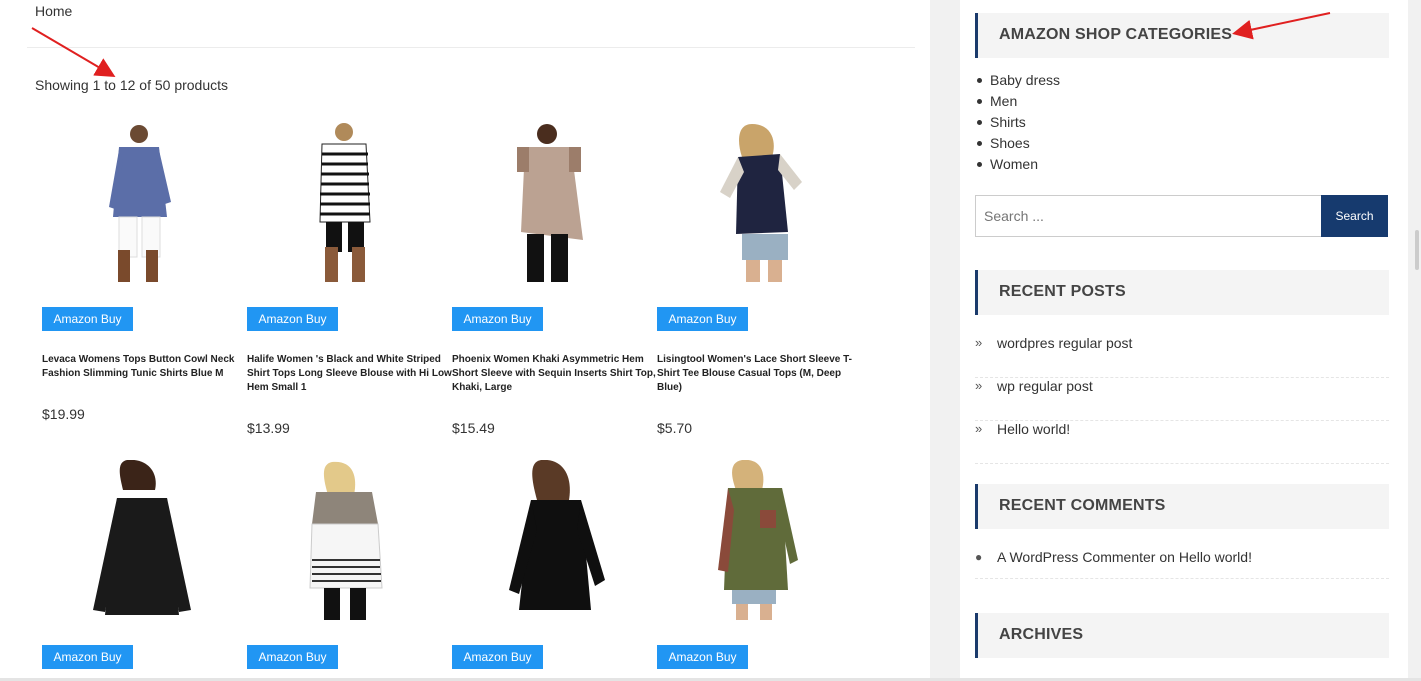  What do you see at coordinates (132, 85) in the screenshot?
I see `result-count: Showing 1 to 12 of 50 products` at bounding box center [132, 85].